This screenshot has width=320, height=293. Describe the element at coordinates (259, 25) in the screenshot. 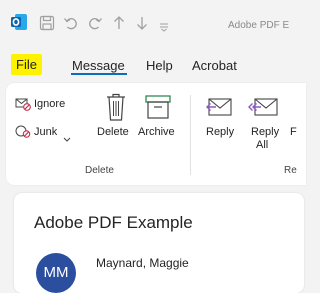

I see `window-title: Adobe PDF E` at that location.